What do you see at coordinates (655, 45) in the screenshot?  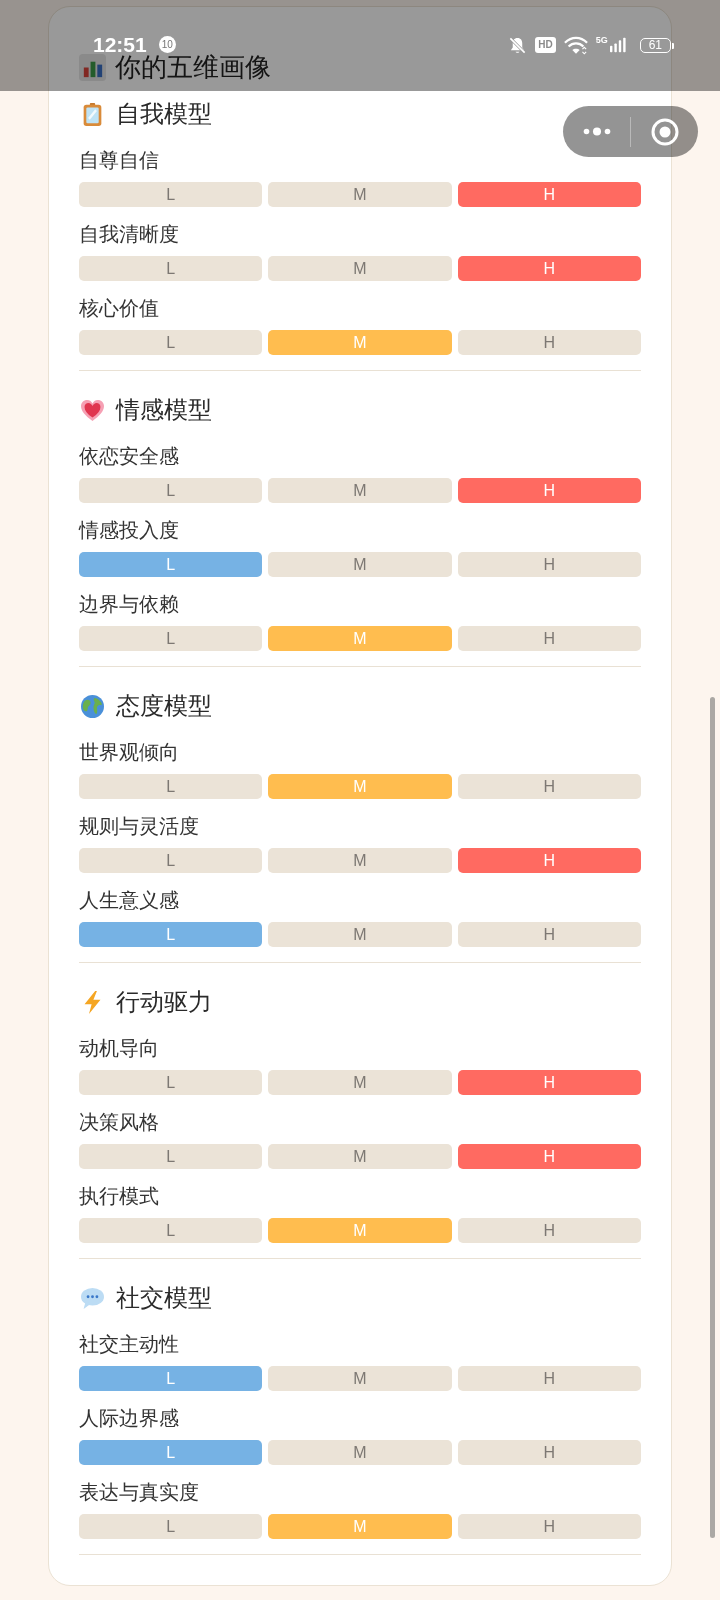 I see `battery-indicator: 61` at bounding box center [655, 45].